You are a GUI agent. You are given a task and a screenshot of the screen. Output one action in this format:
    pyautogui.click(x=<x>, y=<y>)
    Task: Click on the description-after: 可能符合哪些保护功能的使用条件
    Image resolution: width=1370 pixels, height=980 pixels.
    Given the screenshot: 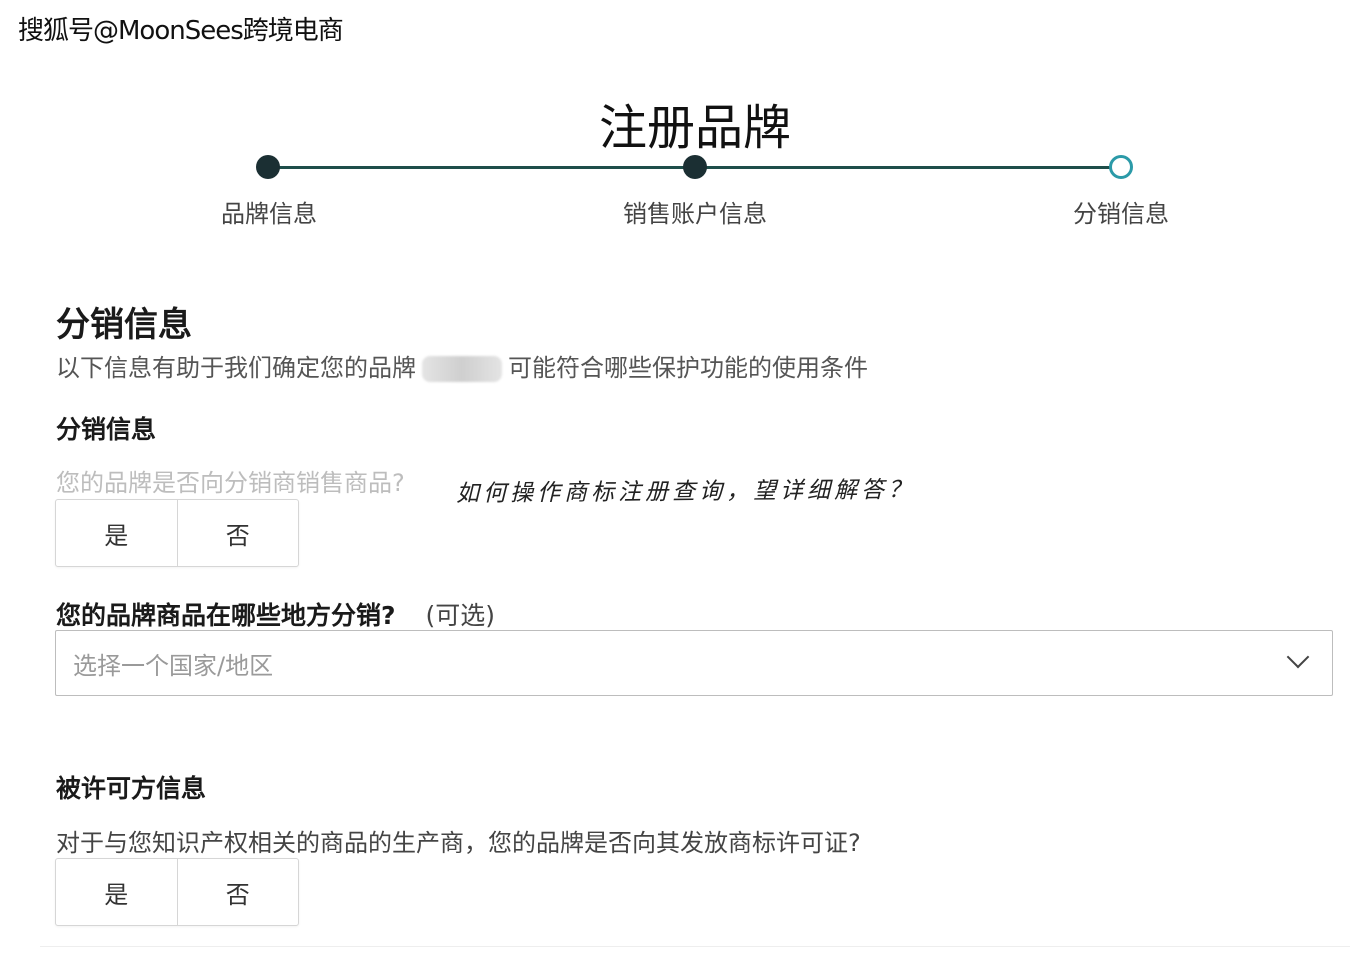 What is the action you would take?
    pyautogui.click(x=688, y=368)
    